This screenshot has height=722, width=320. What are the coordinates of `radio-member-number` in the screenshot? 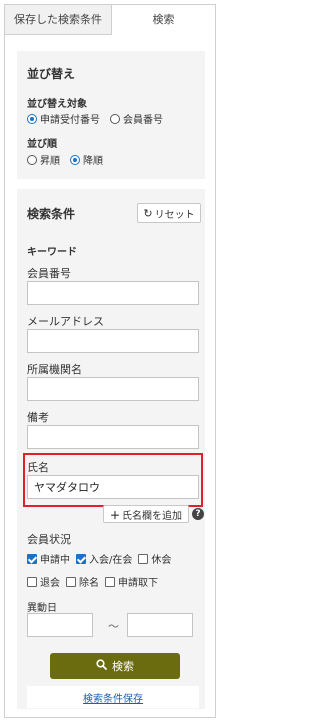 It's located at (115, 118).